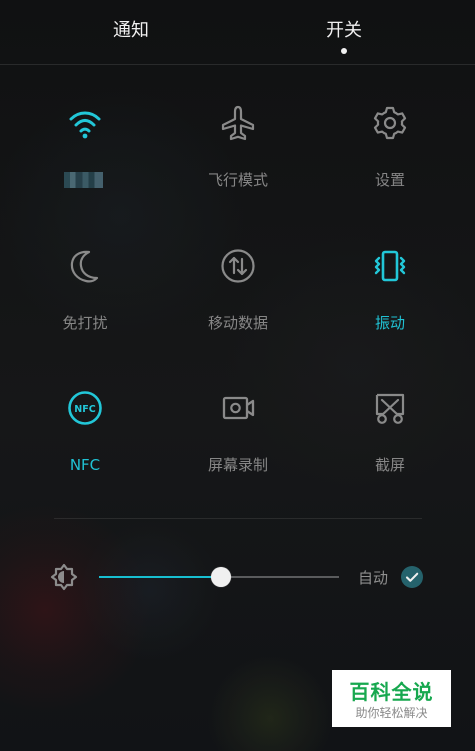  Describe the element at coordinates (390, 151) in the screenshot. I see `settings-toggle: 设置` at that location.